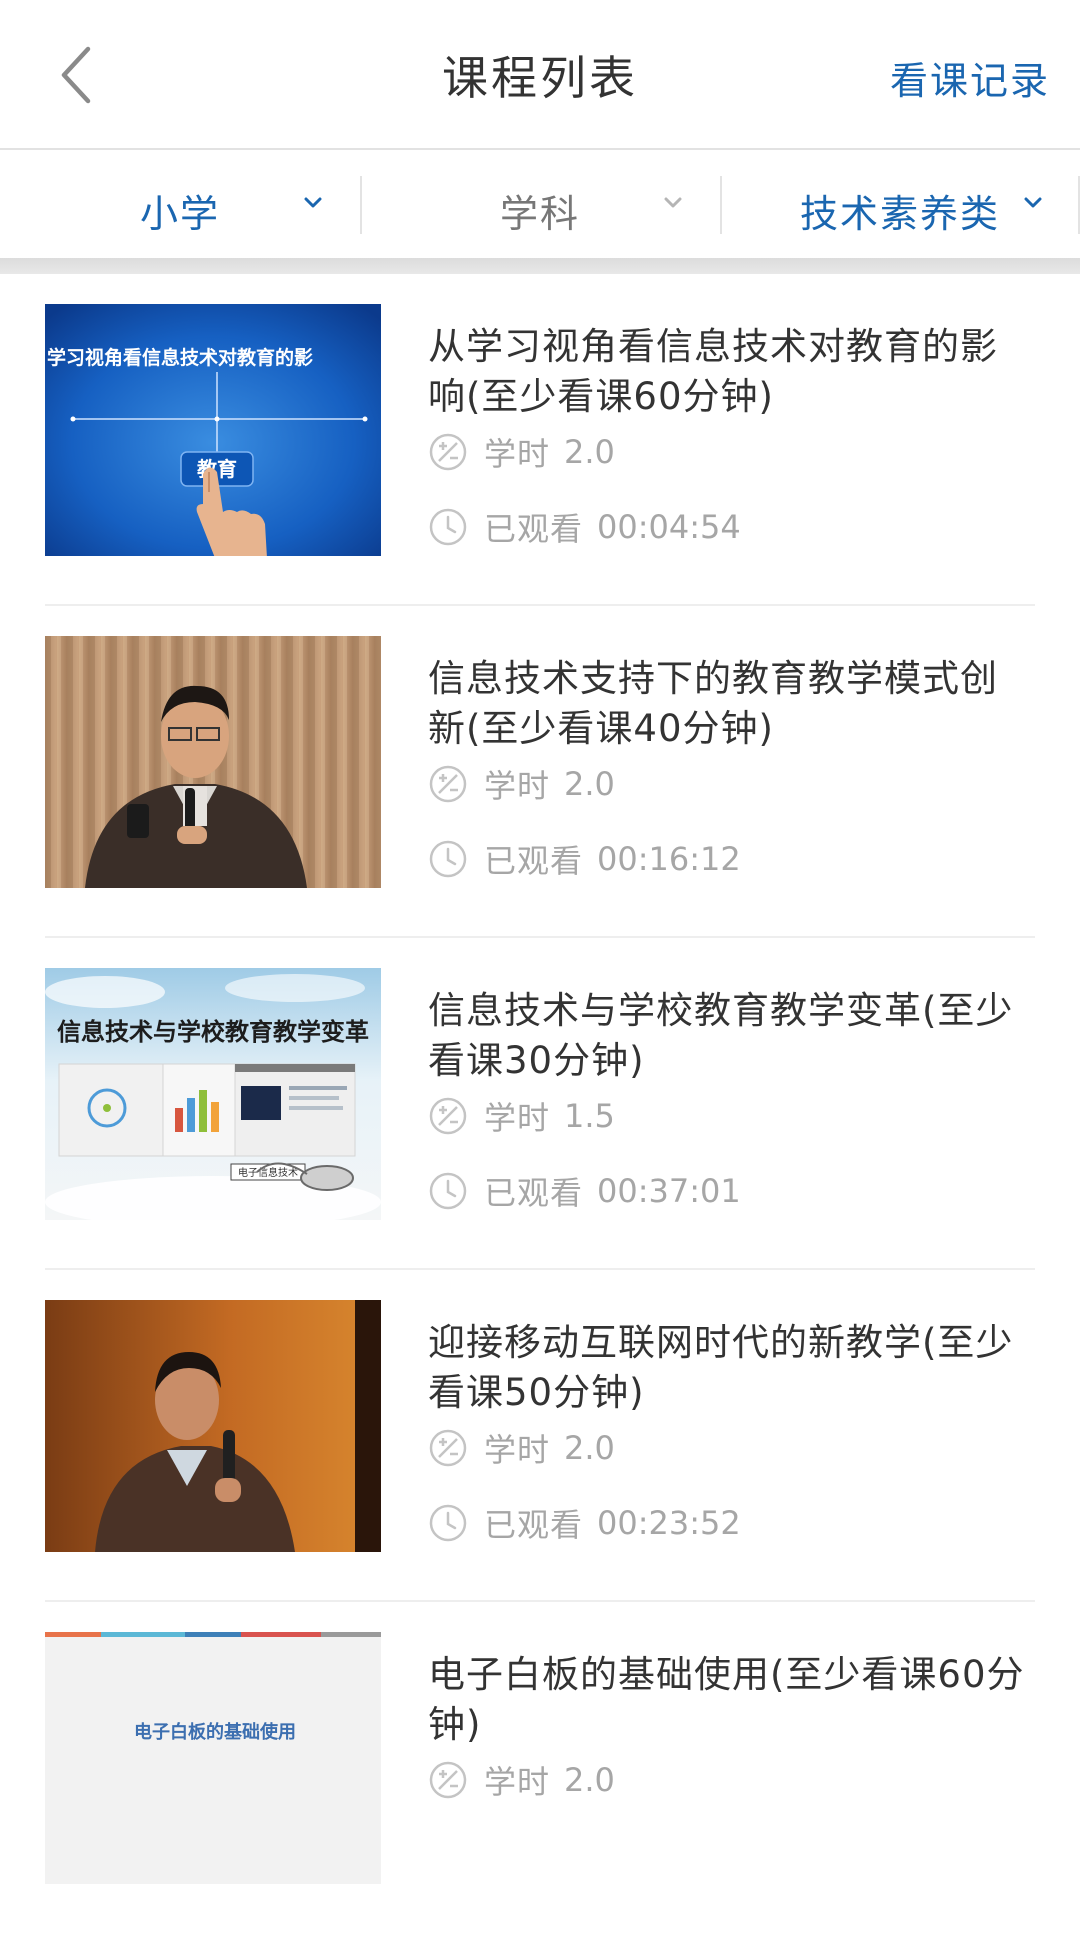 The height and width of the screenshot is (1934, 1080). I want to click on course-title: 迎接移动互联网时代的新教学(至少看课50分钟), so click(721, 1367).